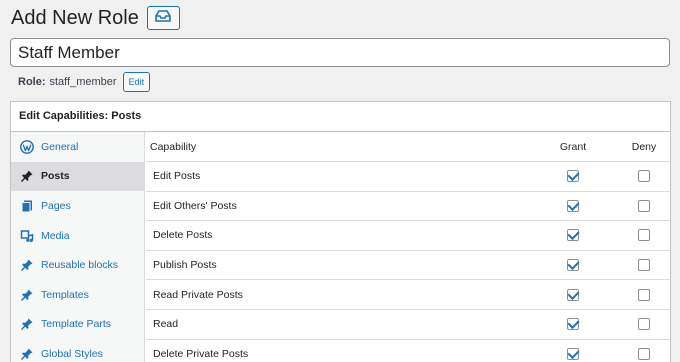  I want to click on sidebar-item-label: Template Parts, so click(76, 324).